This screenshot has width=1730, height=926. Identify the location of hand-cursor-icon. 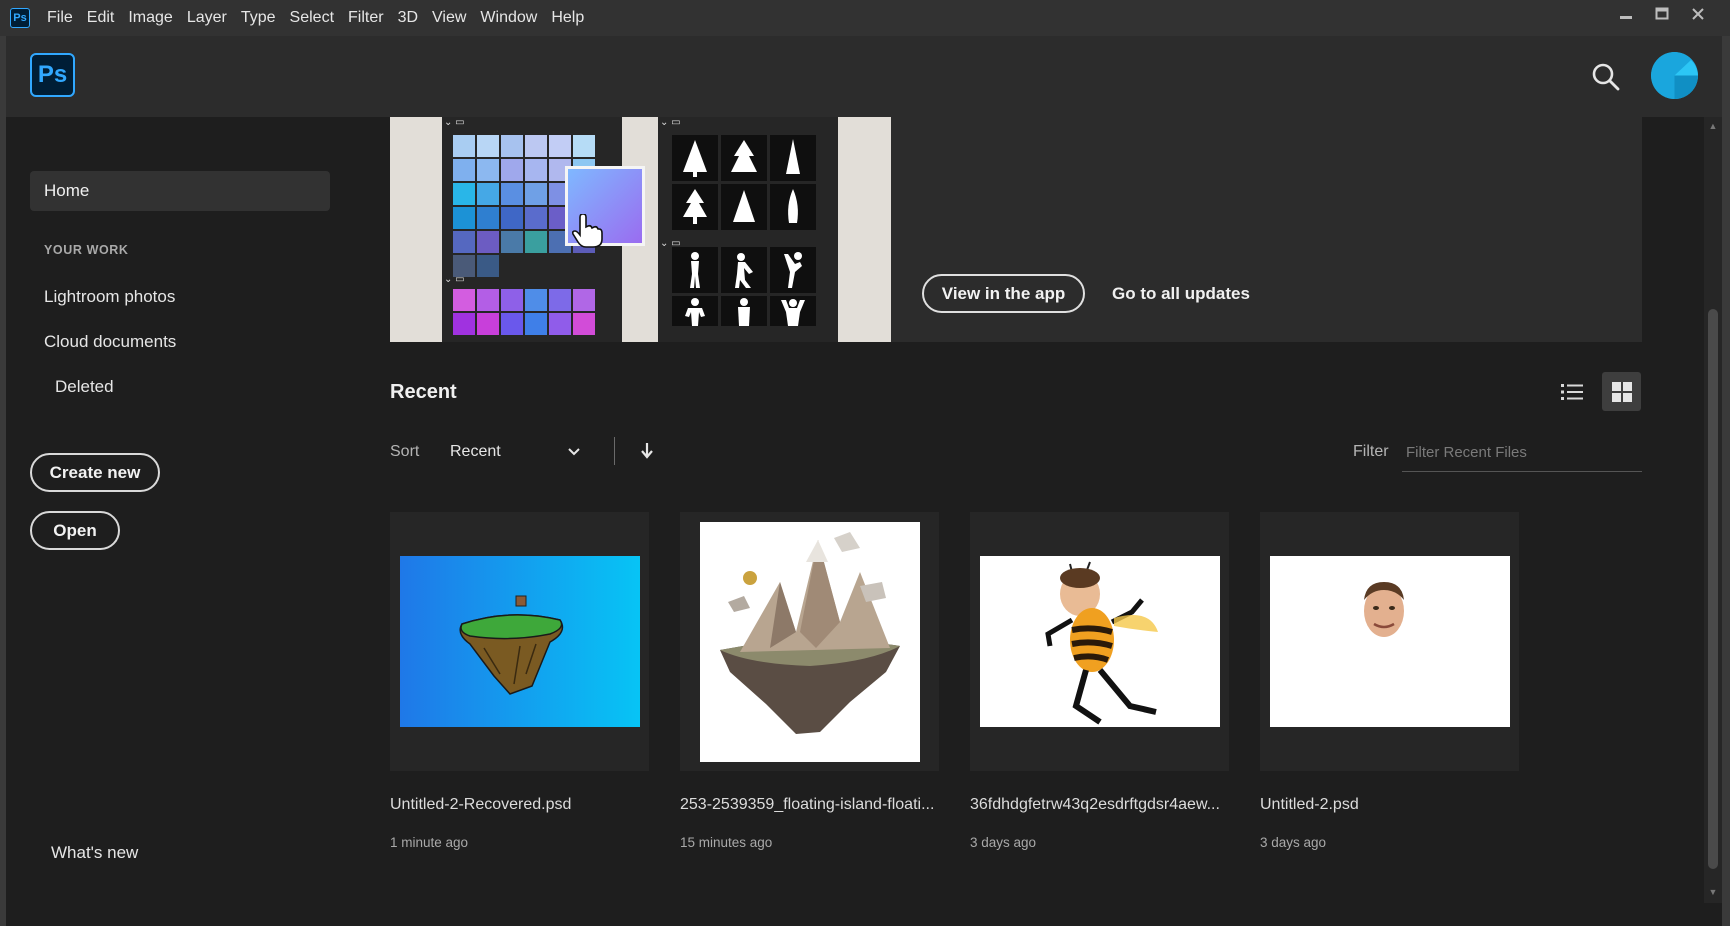
(587, 231).